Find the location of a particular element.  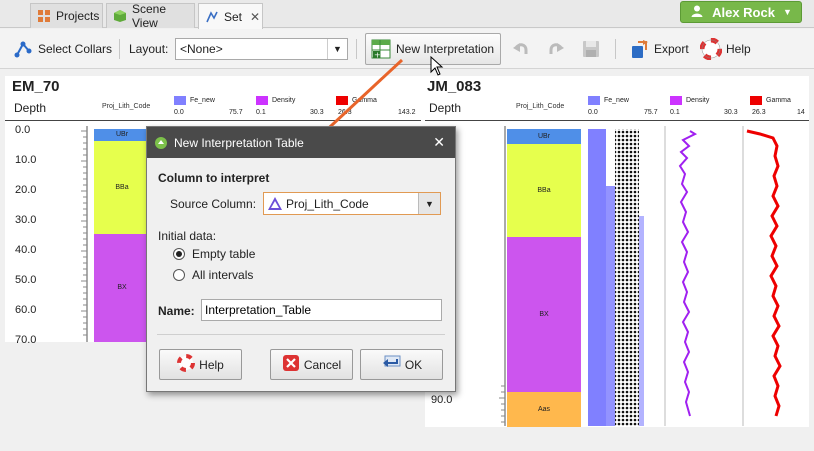

name-label: Name: is located at coordinates (176, 311).